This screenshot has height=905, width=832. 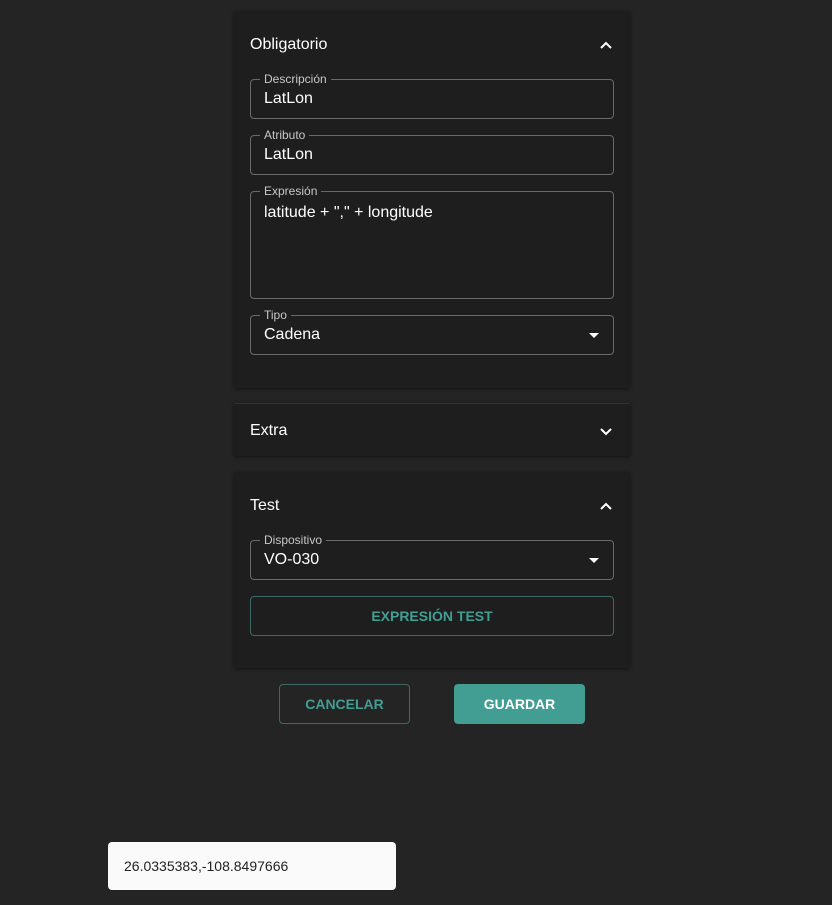 I want to click on extra-panel: Extra, so click(x=432, y=429).